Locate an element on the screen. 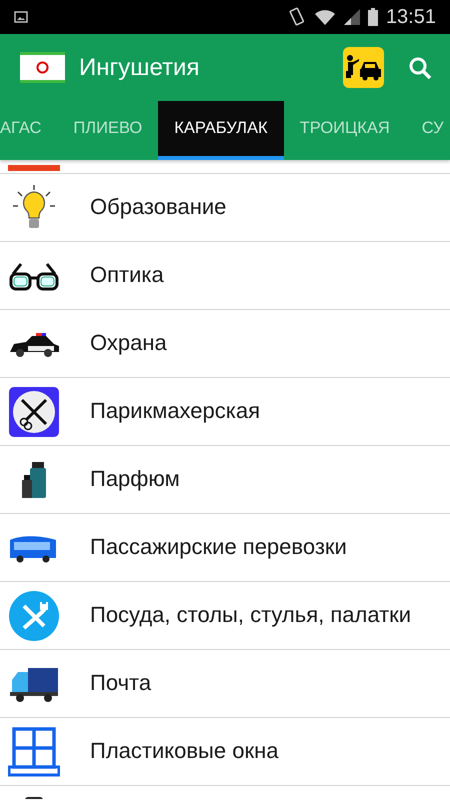 The height and width of the screenshot is (800, 450). app-title: Ингушетия is located at coordinates (139, 67).